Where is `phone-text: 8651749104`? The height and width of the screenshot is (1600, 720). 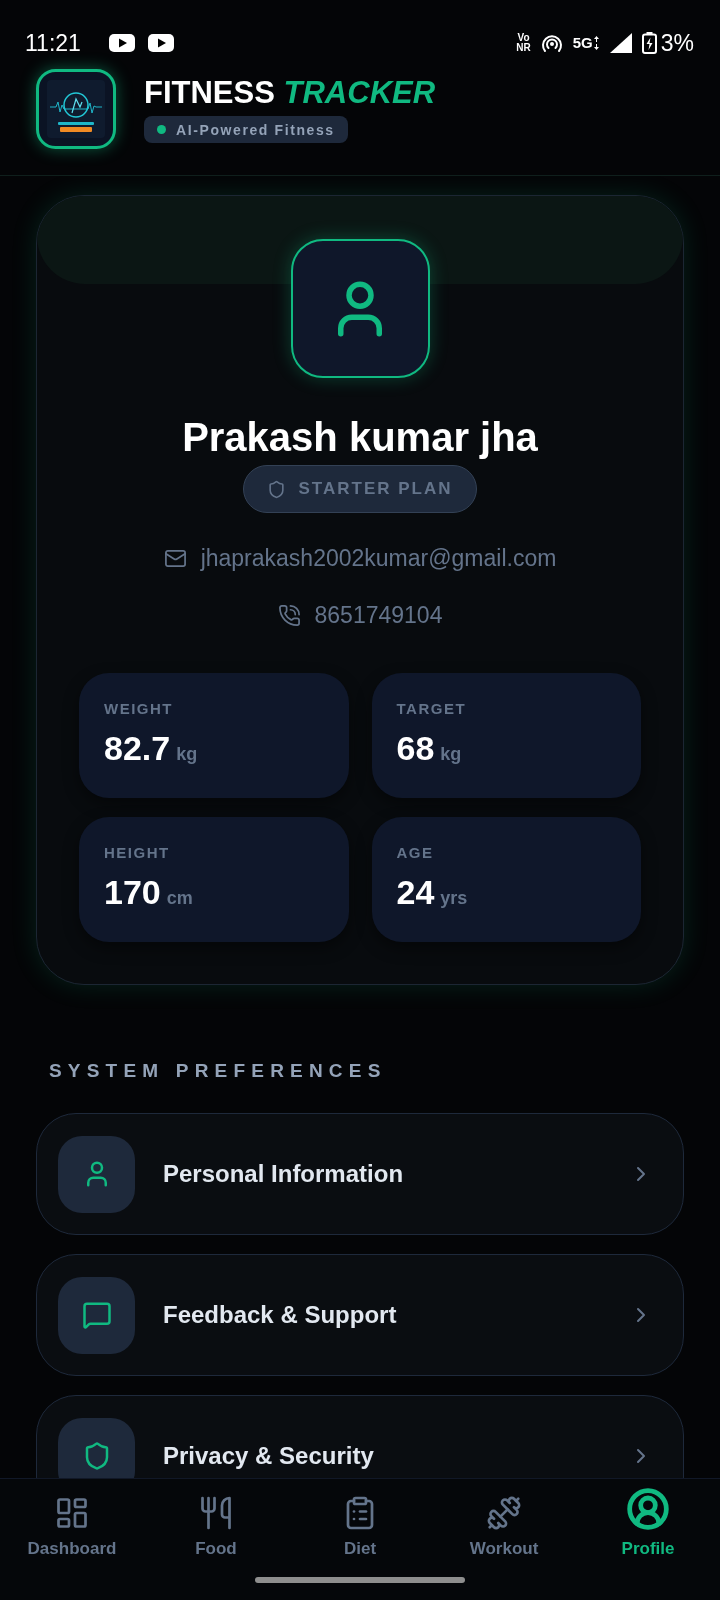
phone-text: 8651749104 is located at coordinates (378, 615).